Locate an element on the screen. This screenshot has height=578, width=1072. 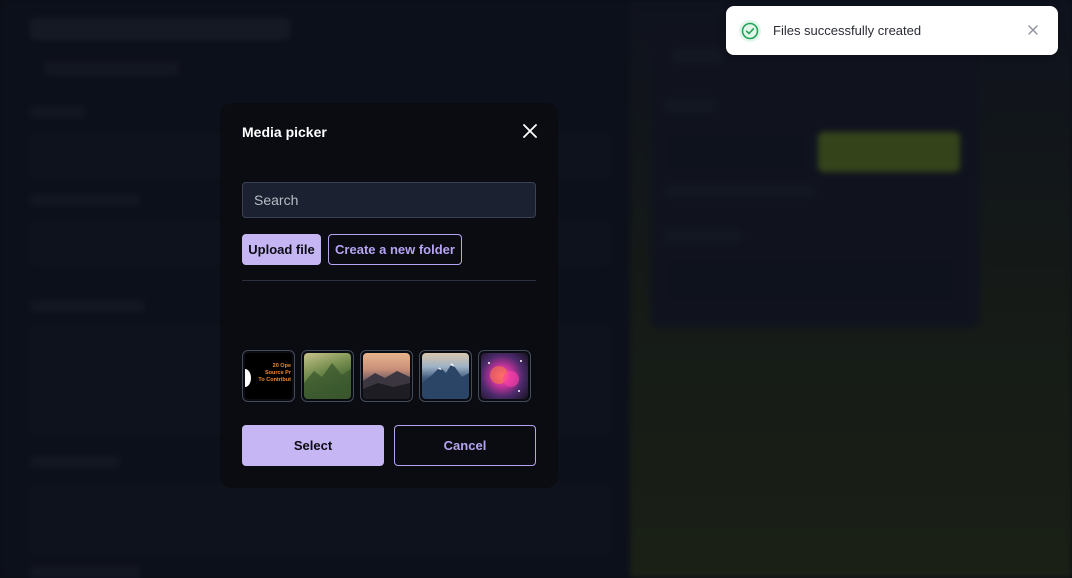
nebula-graphic is located at coordinates (505, 376).